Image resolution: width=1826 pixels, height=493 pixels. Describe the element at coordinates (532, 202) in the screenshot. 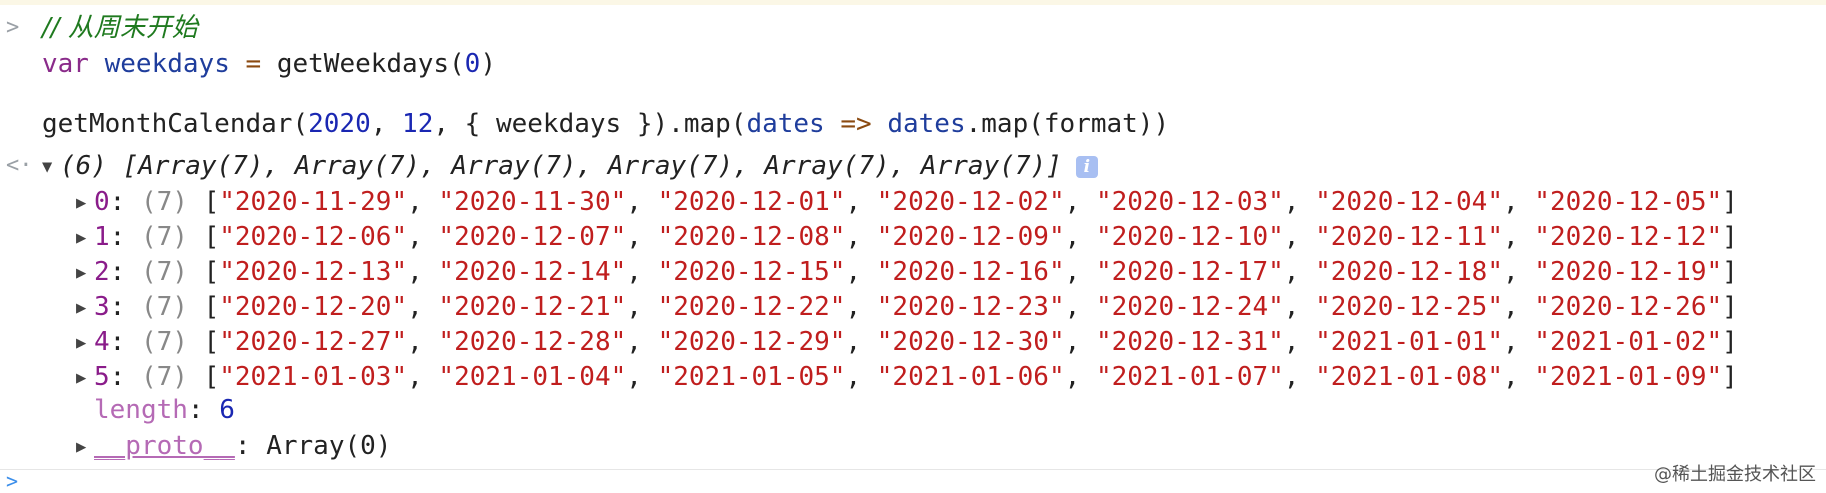

I see `date-string: 2020-11-30` at that location.